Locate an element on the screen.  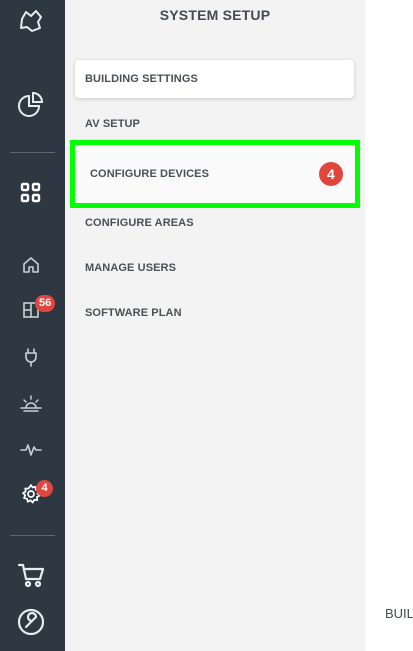
menu-item-label: AV SETUP is located at coordinates (112, 124).